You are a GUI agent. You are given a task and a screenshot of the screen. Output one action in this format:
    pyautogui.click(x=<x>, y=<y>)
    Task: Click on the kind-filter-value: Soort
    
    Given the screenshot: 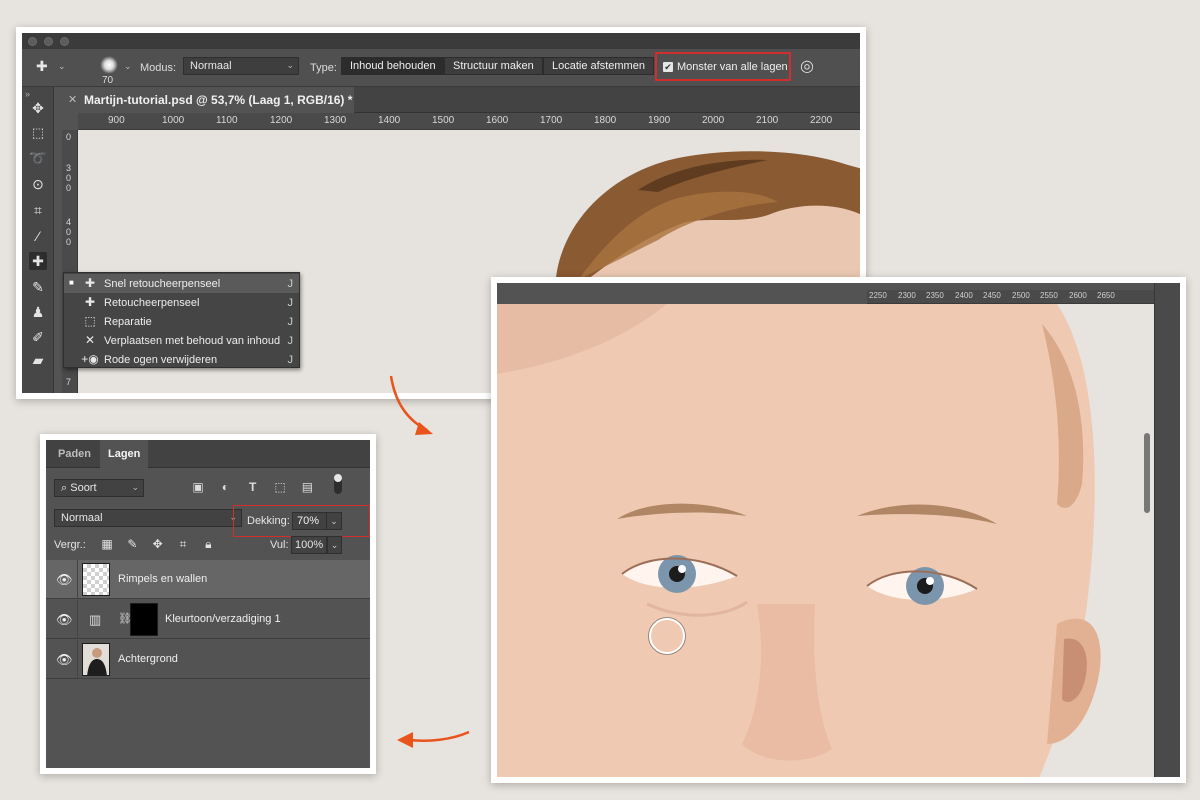 What is the action you would take?
    pyautogui.click(x=83, y=488)
    